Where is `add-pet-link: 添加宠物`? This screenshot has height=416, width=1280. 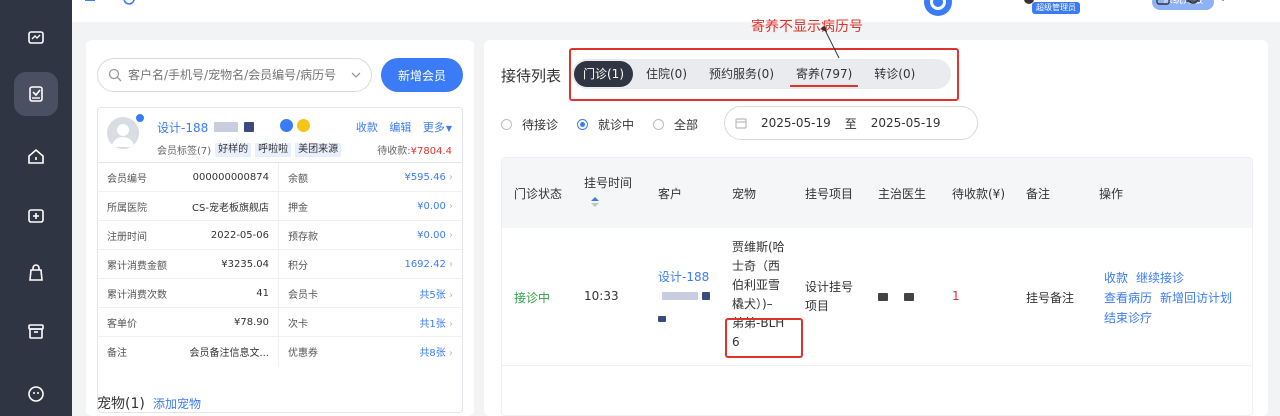 add-pet-link: 添加宠物 is located at coordinates (177, 403).